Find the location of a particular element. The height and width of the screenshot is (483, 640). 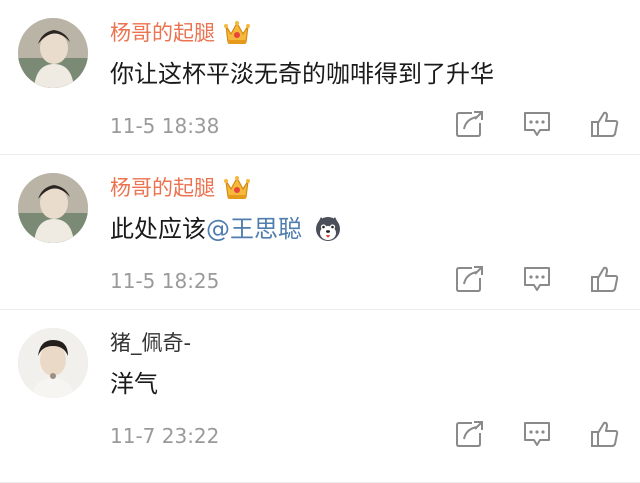

comment-time: 11-5 18:25 is located at coordinates (165, 281).